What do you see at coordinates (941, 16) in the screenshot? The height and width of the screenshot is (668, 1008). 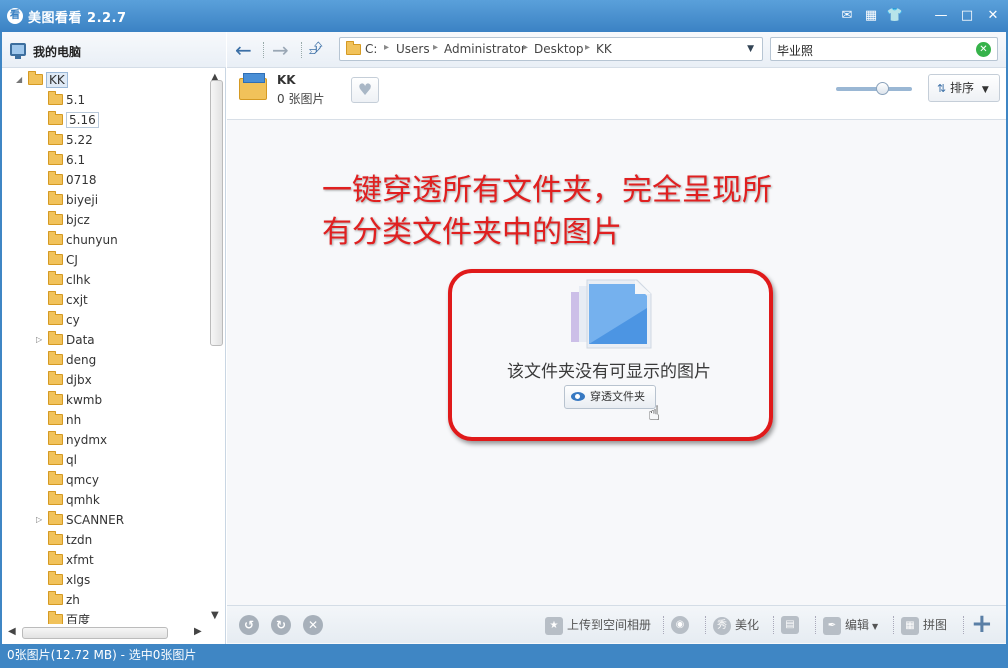 I see `minimize-button: —` at bounding box center [941, 16].